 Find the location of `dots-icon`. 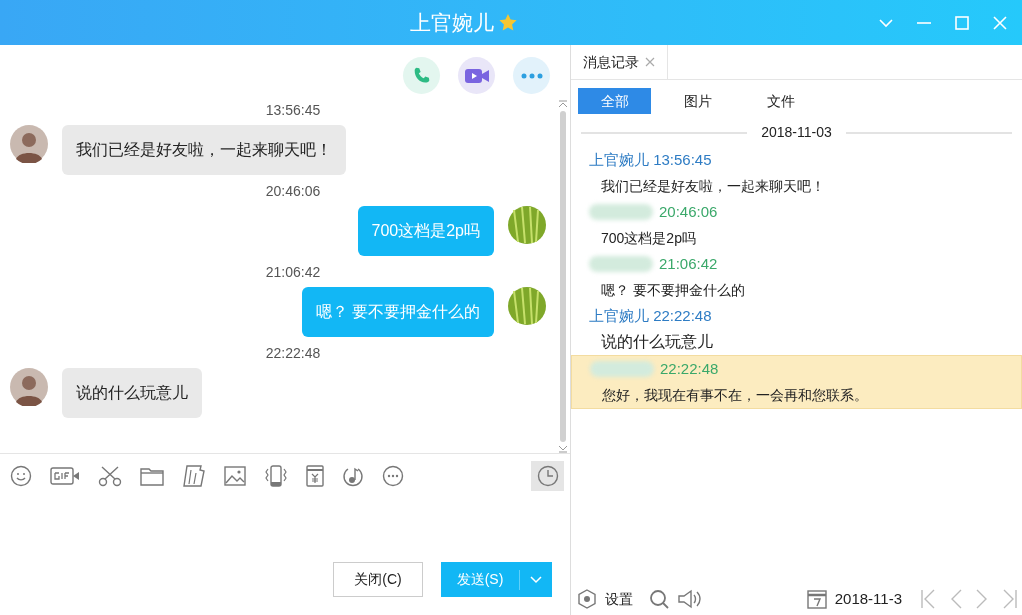

dots-icon is located at coordinates (531, 75).